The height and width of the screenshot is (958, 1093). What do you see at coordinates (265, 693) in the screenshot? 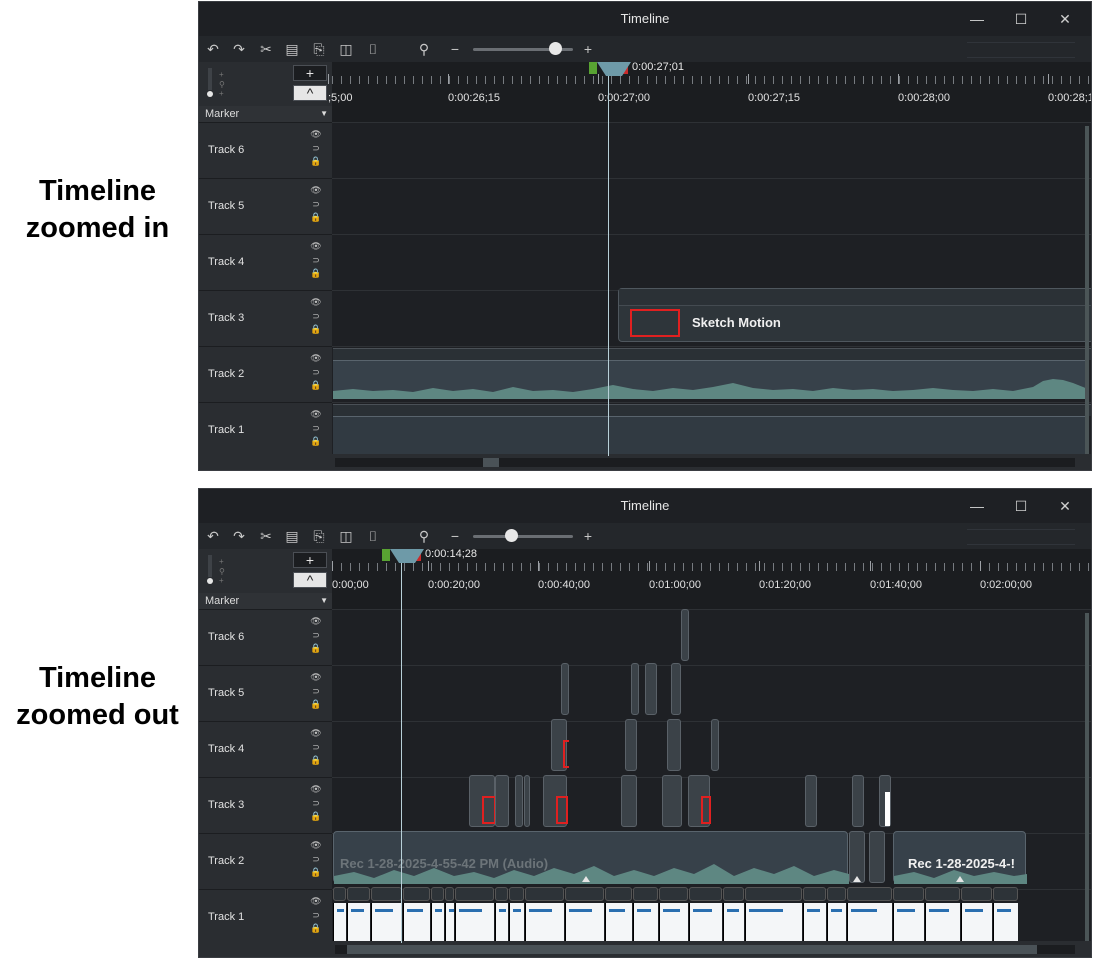
I see `track-header: Track 5 👁 ⊃ 🔒` at bounding box center [265, 693].